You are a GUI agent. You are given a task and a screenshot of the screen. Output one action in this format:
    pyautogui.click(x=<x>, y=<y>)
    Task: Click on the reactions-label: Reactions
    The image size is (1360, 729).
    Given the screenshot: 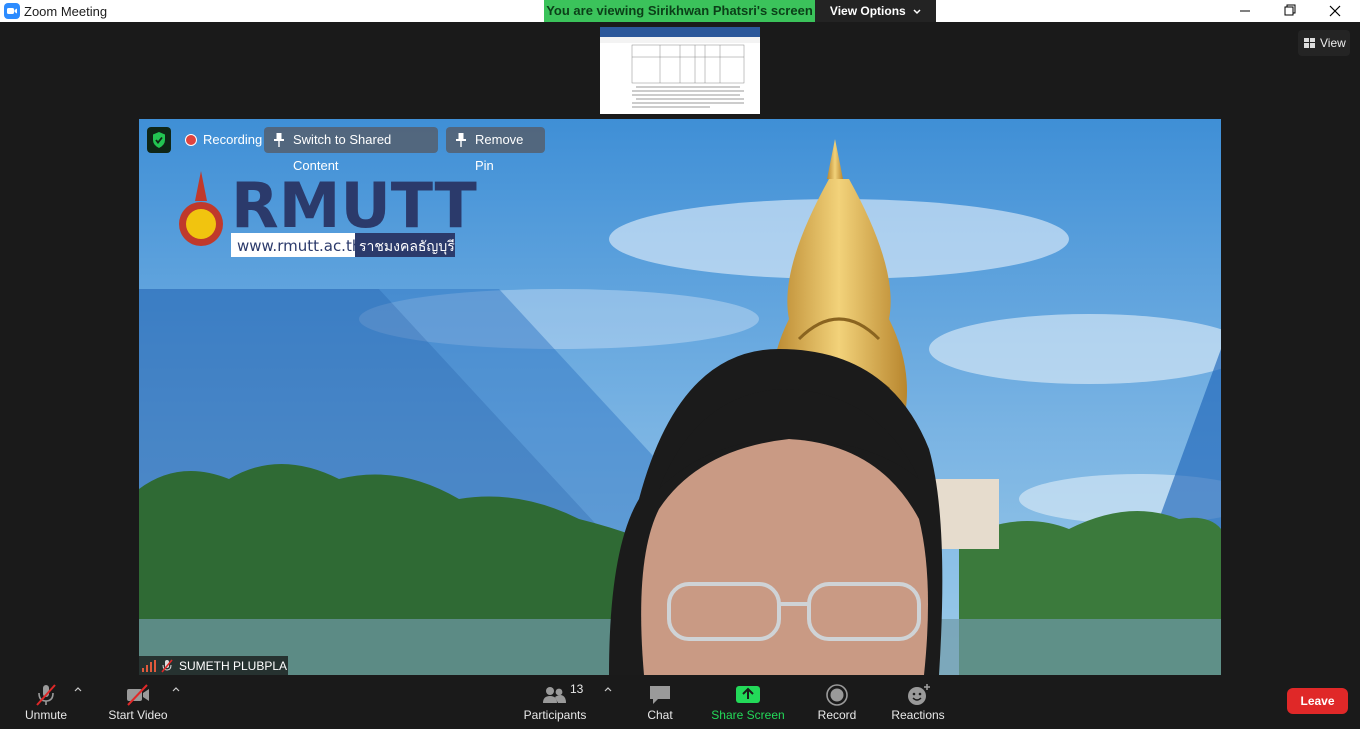 What is the action you would take?
    pyautogui.click(x=918, y=715)
    